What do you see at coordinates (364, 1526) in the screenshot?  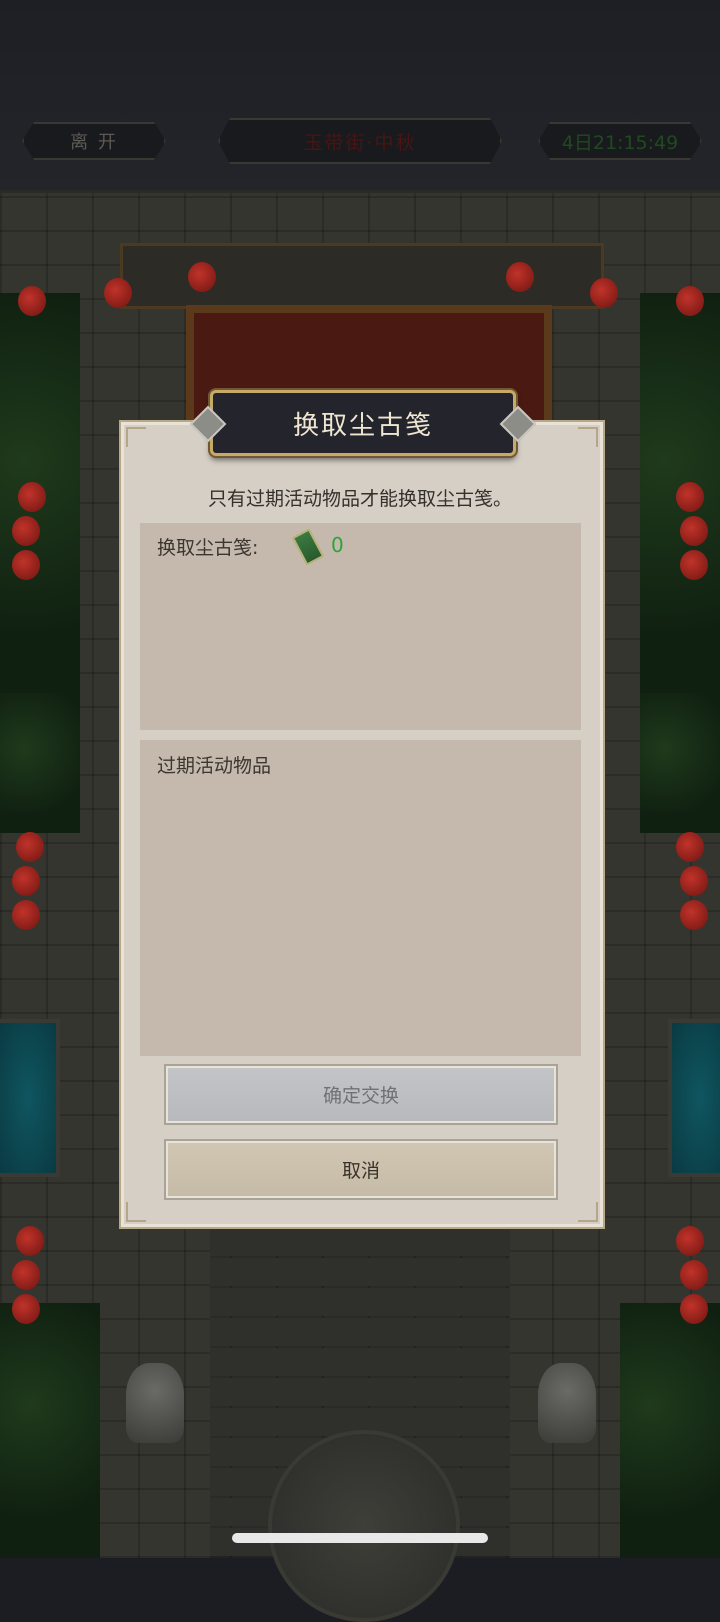 I see `floor-medallion` at bounding box center [364, 1526].